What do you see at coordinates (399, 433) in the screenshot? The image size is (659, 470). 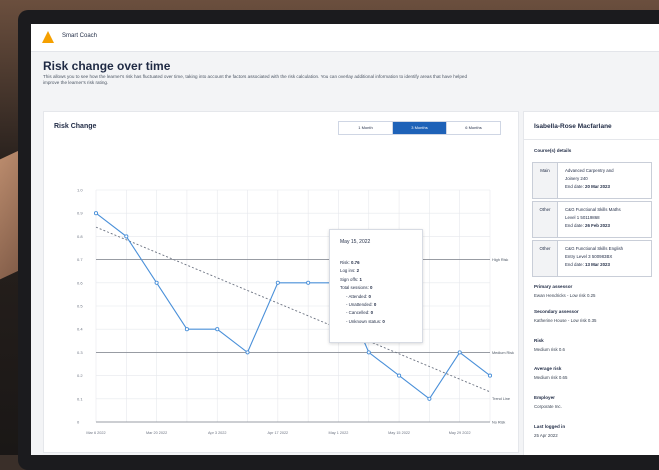 I see `x-tick-label: May 15 2022` at bounding box center [399, 433].